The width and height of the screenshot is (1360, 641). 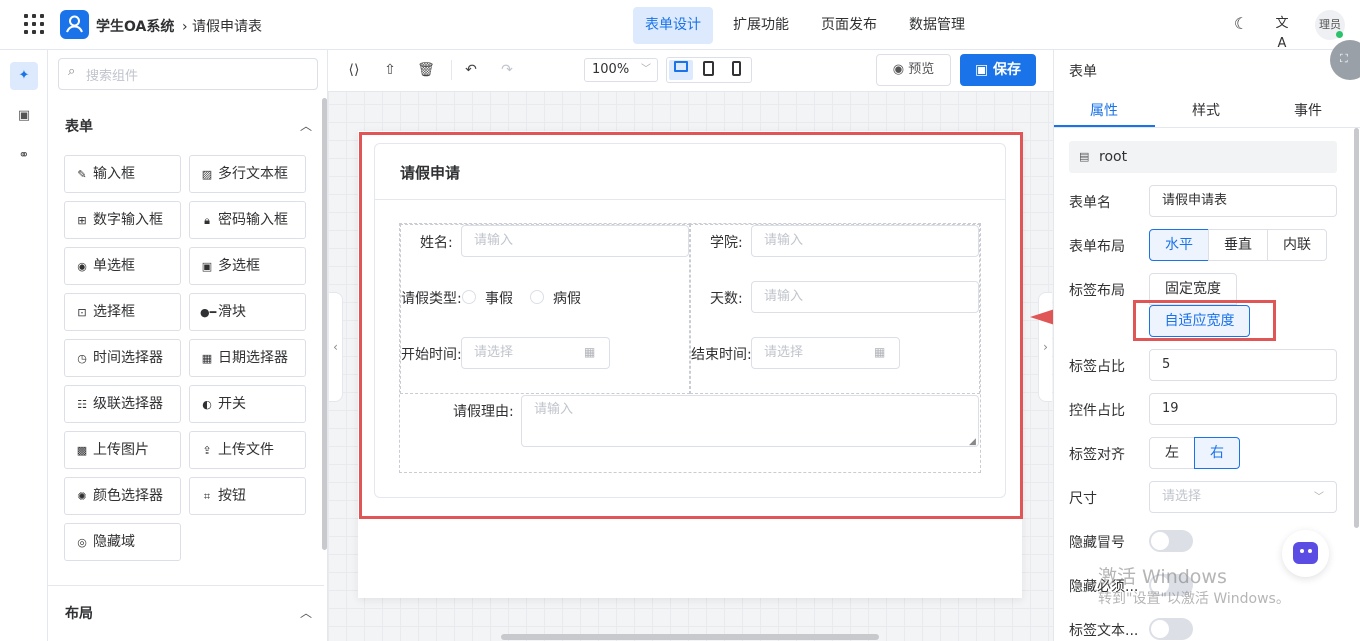 I want to click on label-align-label: 标签对齐, so click(x=1097, y=455).